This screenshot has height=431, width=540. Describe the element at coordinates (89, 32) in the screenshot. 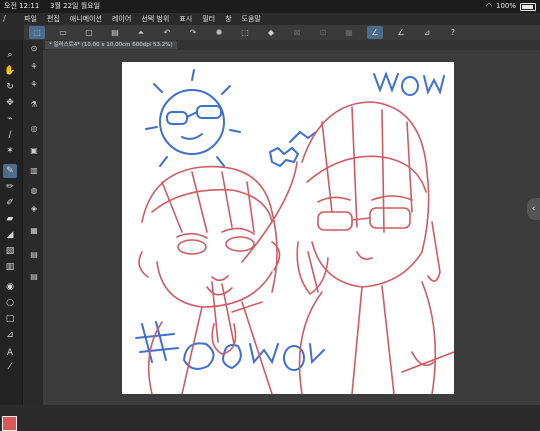

I see `clear-icon: ▢` at that location.